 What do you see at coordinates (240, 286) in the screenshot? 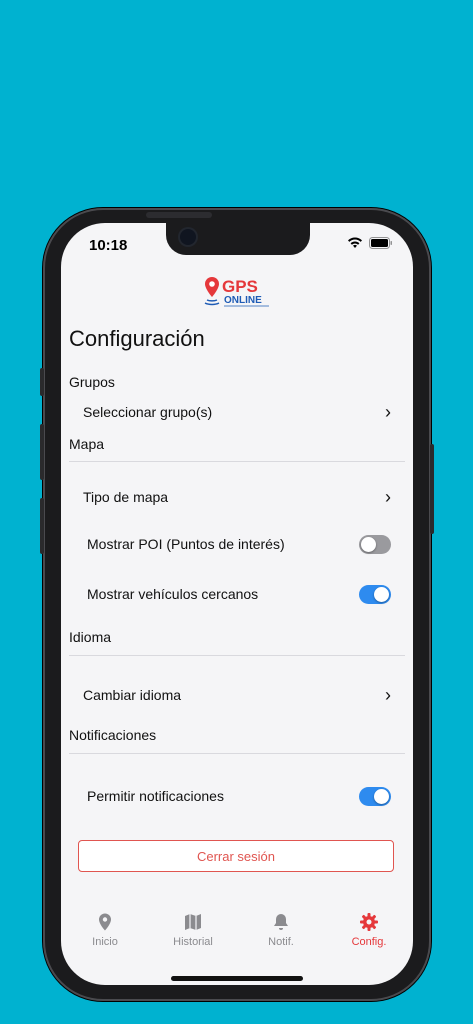
I see `svg-text: GPS` at bounding box center [240, 286].